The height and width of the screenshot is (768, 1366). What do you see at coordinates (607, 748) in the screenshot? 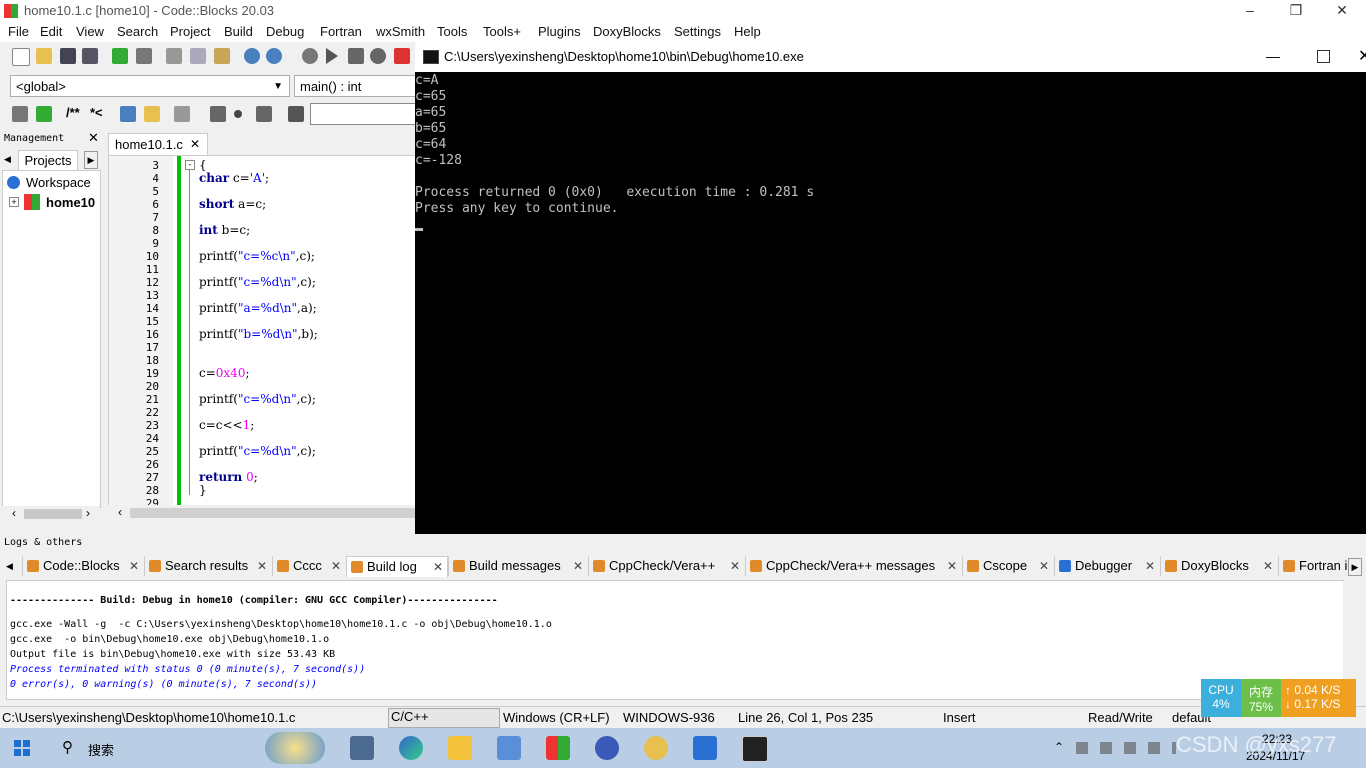
I see `app-icon-blue` at bounding box center [607, 748].